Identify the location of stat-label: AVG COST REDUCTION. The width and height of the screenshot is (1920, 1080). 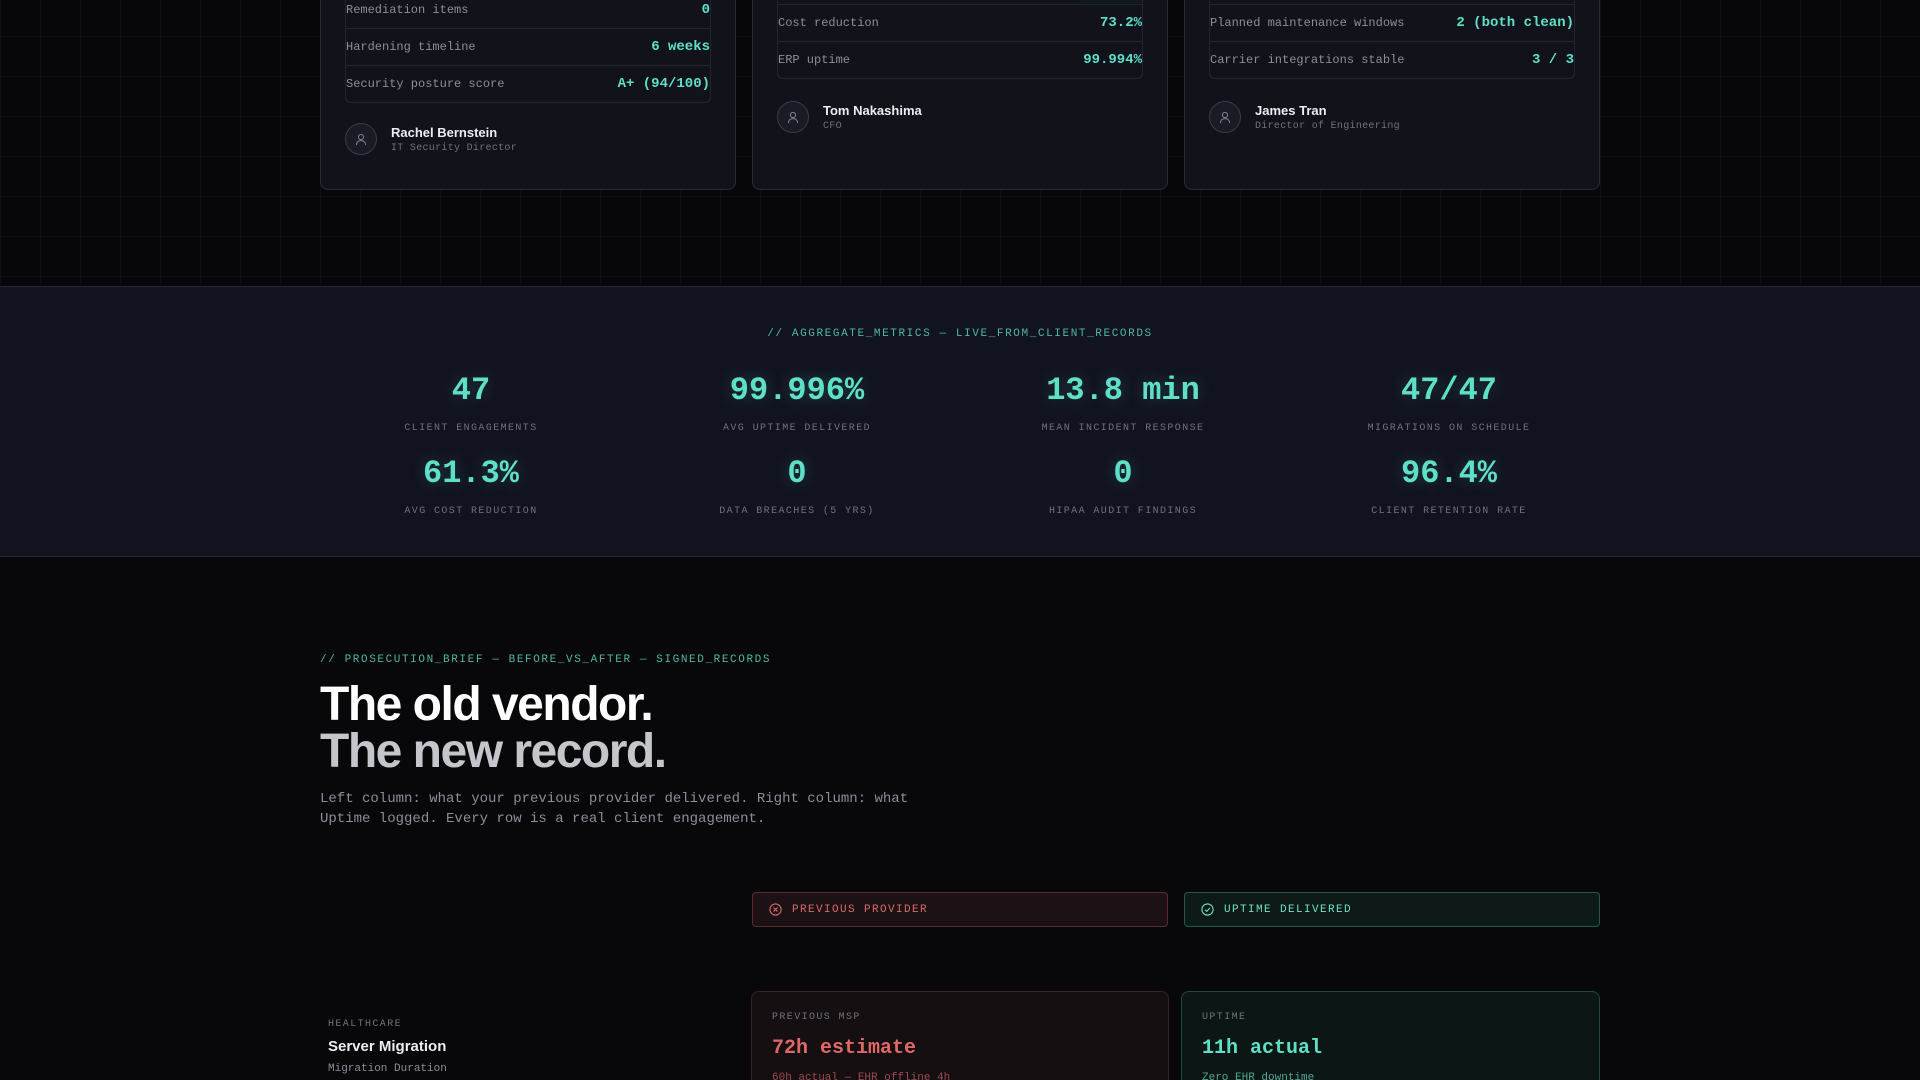
(471, 511).